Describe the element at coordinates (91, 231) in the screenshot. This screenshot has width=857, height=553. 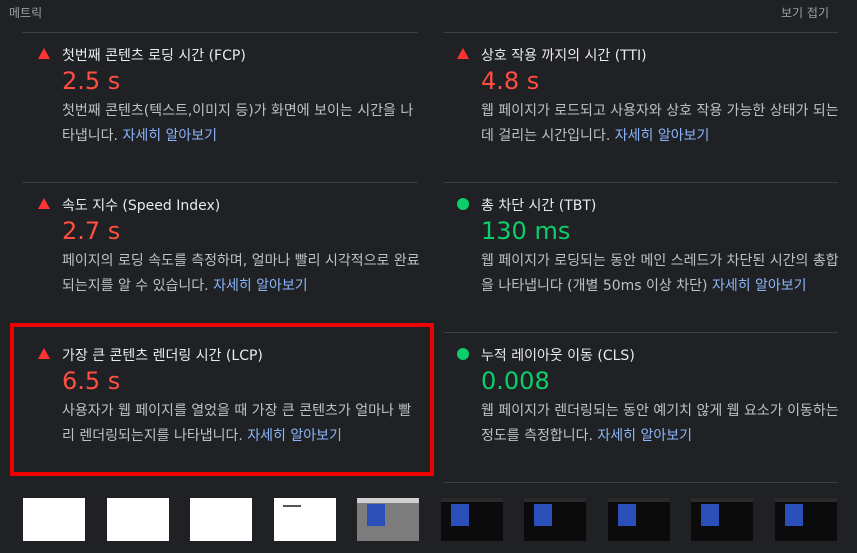
I see `metric-value: 2.7 s` at that location.